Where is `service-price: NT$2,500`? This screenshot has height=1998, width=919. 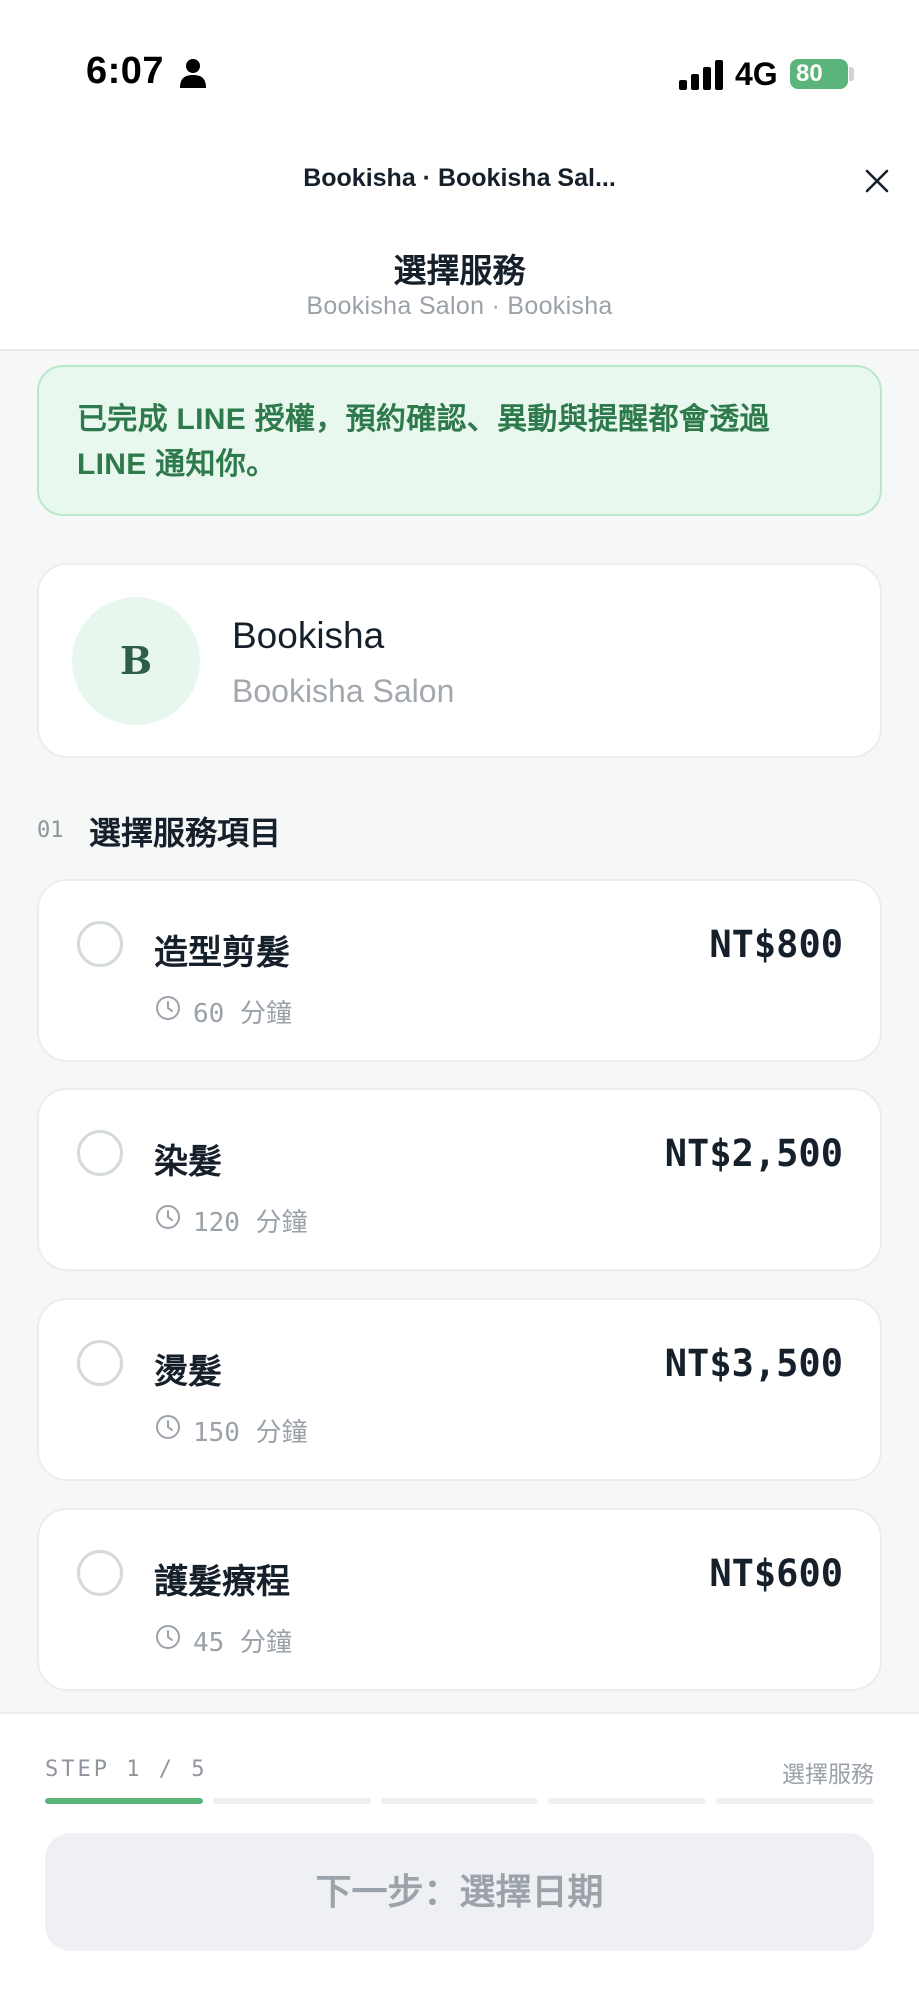 service-price: NT$2,500 is located at coordinates (753, 1153).